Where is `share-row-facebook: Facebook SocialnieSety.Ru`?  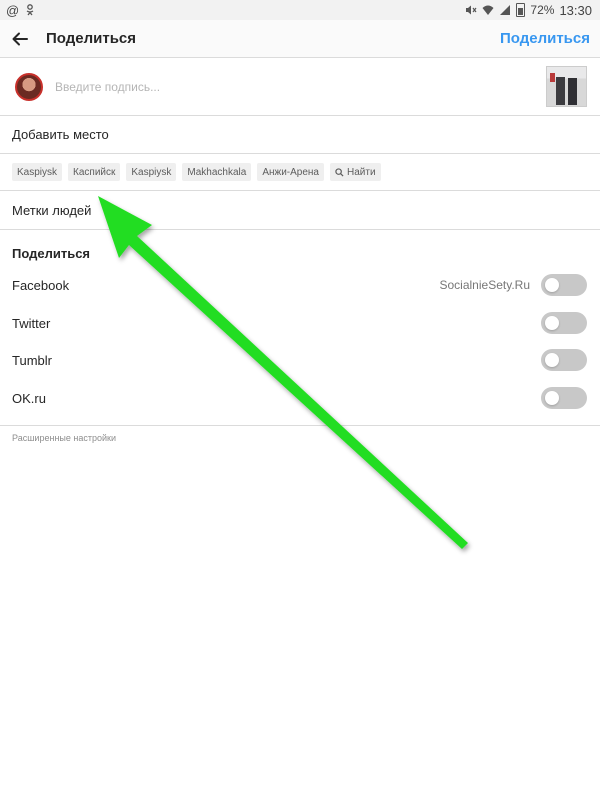 share-row-facebook: Facebook SocialnieSety.Ru is located at coordinates (300, 285).